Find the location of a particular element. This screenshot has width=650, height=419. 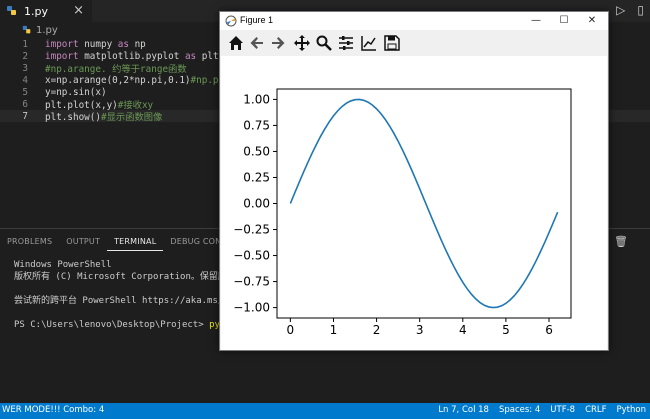

close-window-button: ✕ is located at coordinates (592, 21).